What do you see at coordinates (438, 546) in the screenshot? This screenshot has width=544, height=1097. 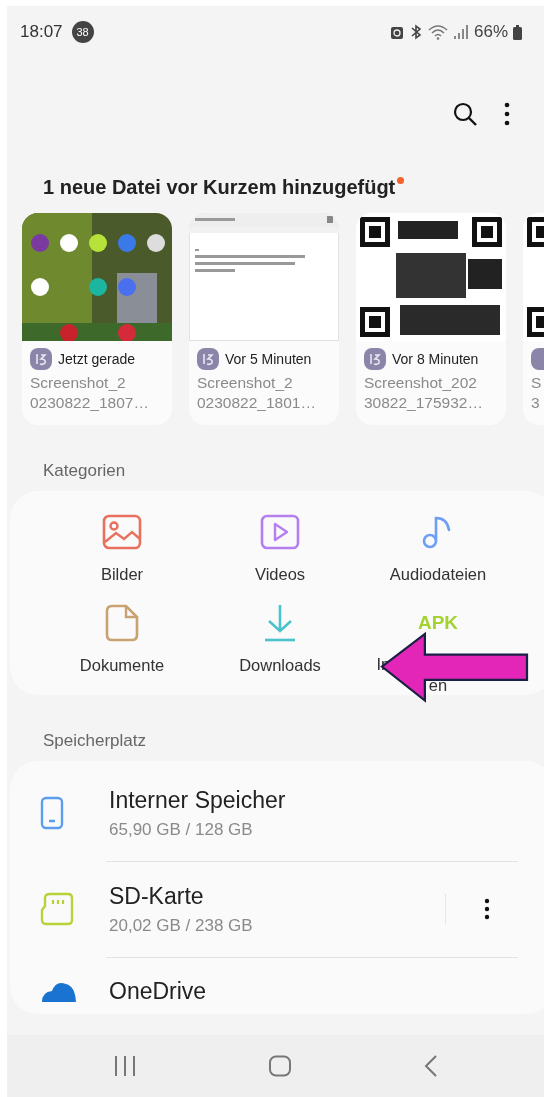 I see `category-item: Audiodateien` at bounding box center [438, 546].